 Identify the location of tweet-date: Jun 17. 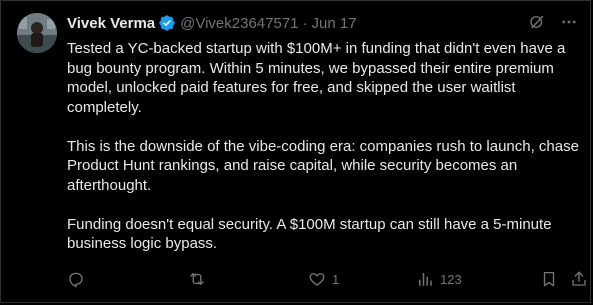
(334, 23).